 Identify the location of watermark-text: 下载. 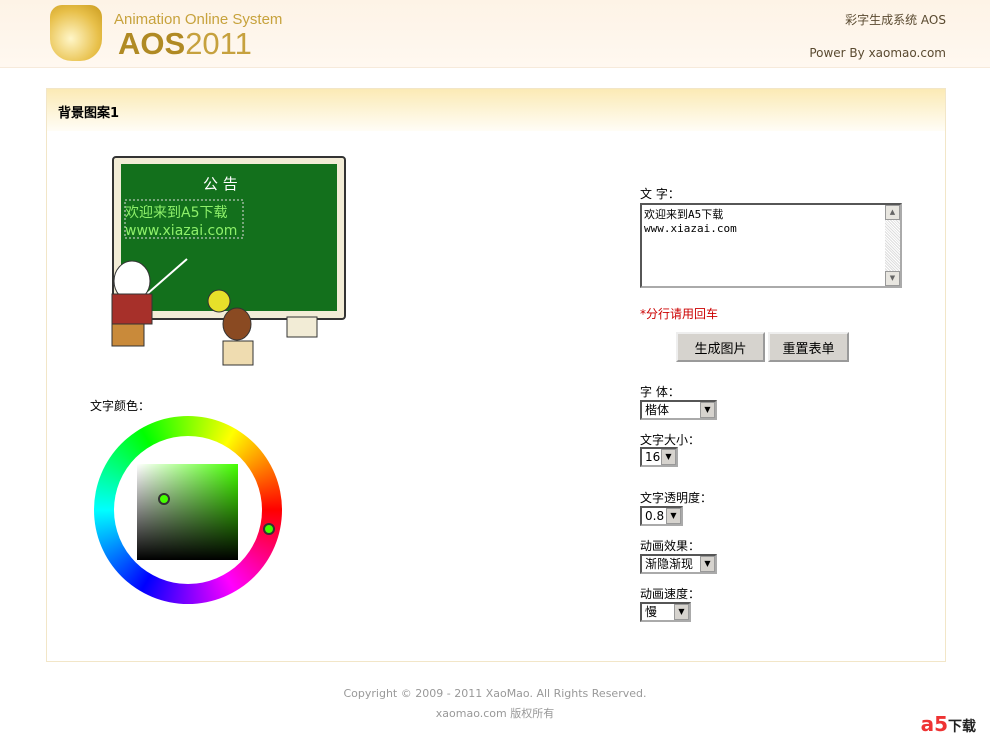
(962, 727).